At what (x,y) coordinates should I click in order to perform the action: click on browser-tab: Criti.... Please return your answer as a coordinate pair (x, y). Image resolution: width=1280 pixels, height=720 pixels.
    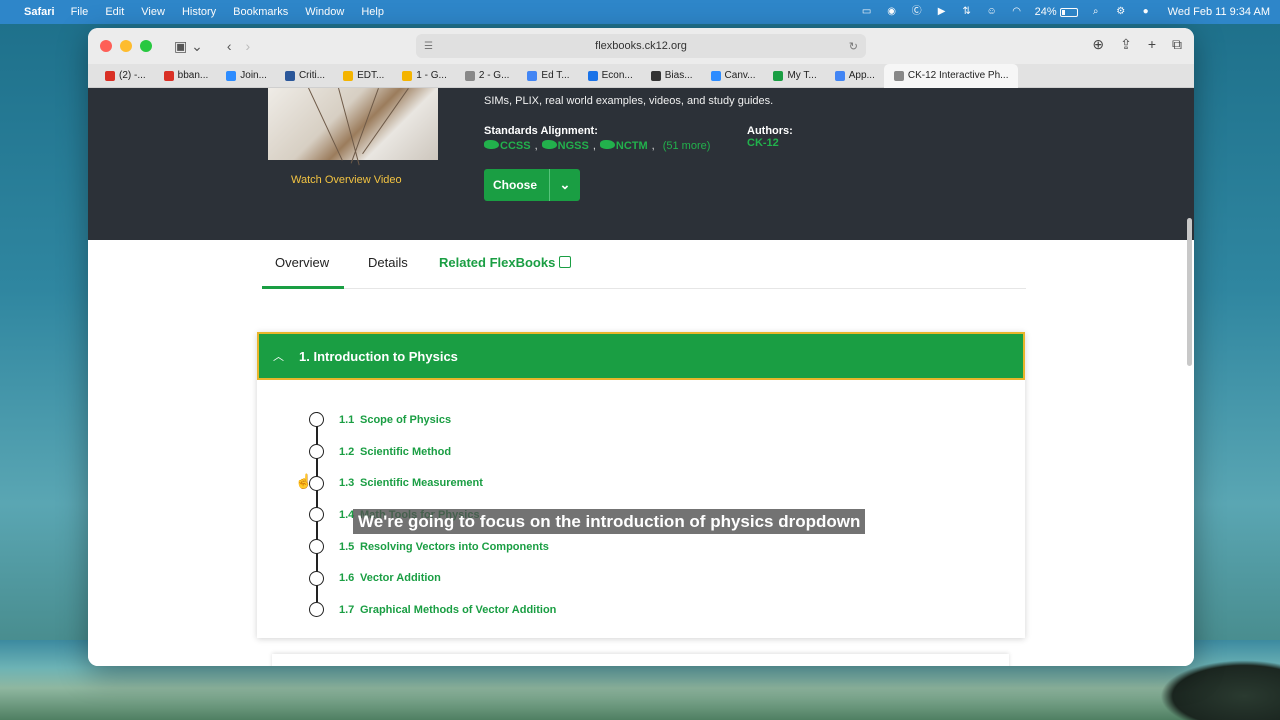
    Looking at the image, I should click on (305, 76).